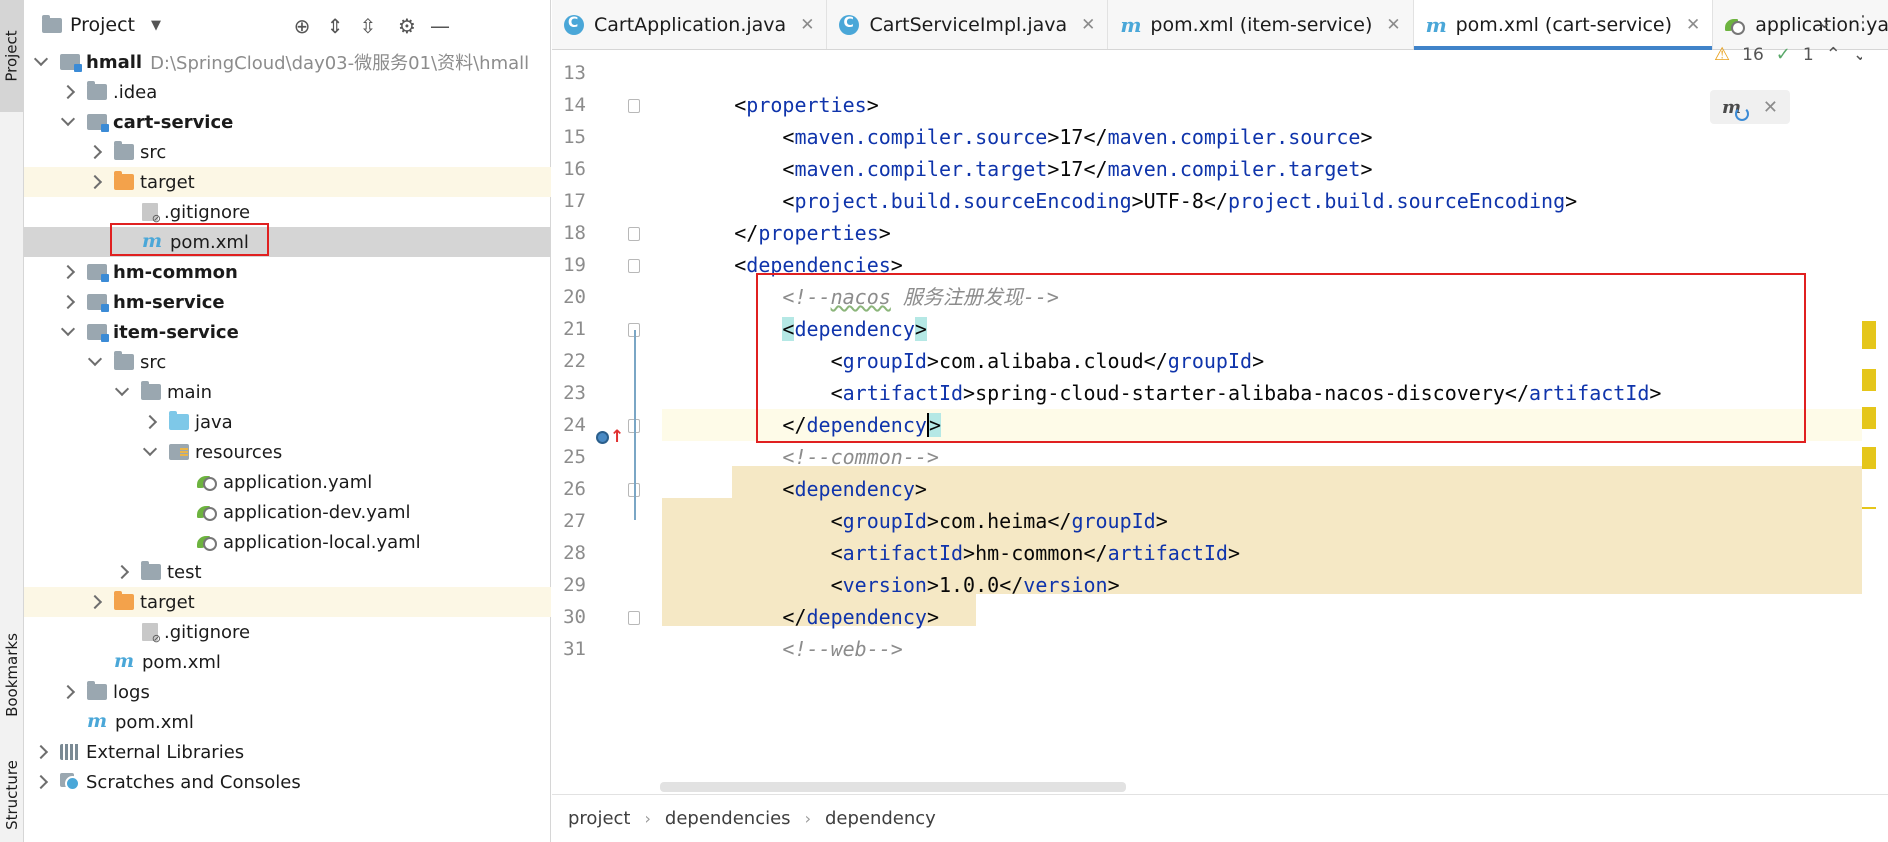 The width and height of the screenshot is (1888, 842). Describe the element at coordinates (124, 180) in the screenshot. I see `excluded-folder-icon` at that location.